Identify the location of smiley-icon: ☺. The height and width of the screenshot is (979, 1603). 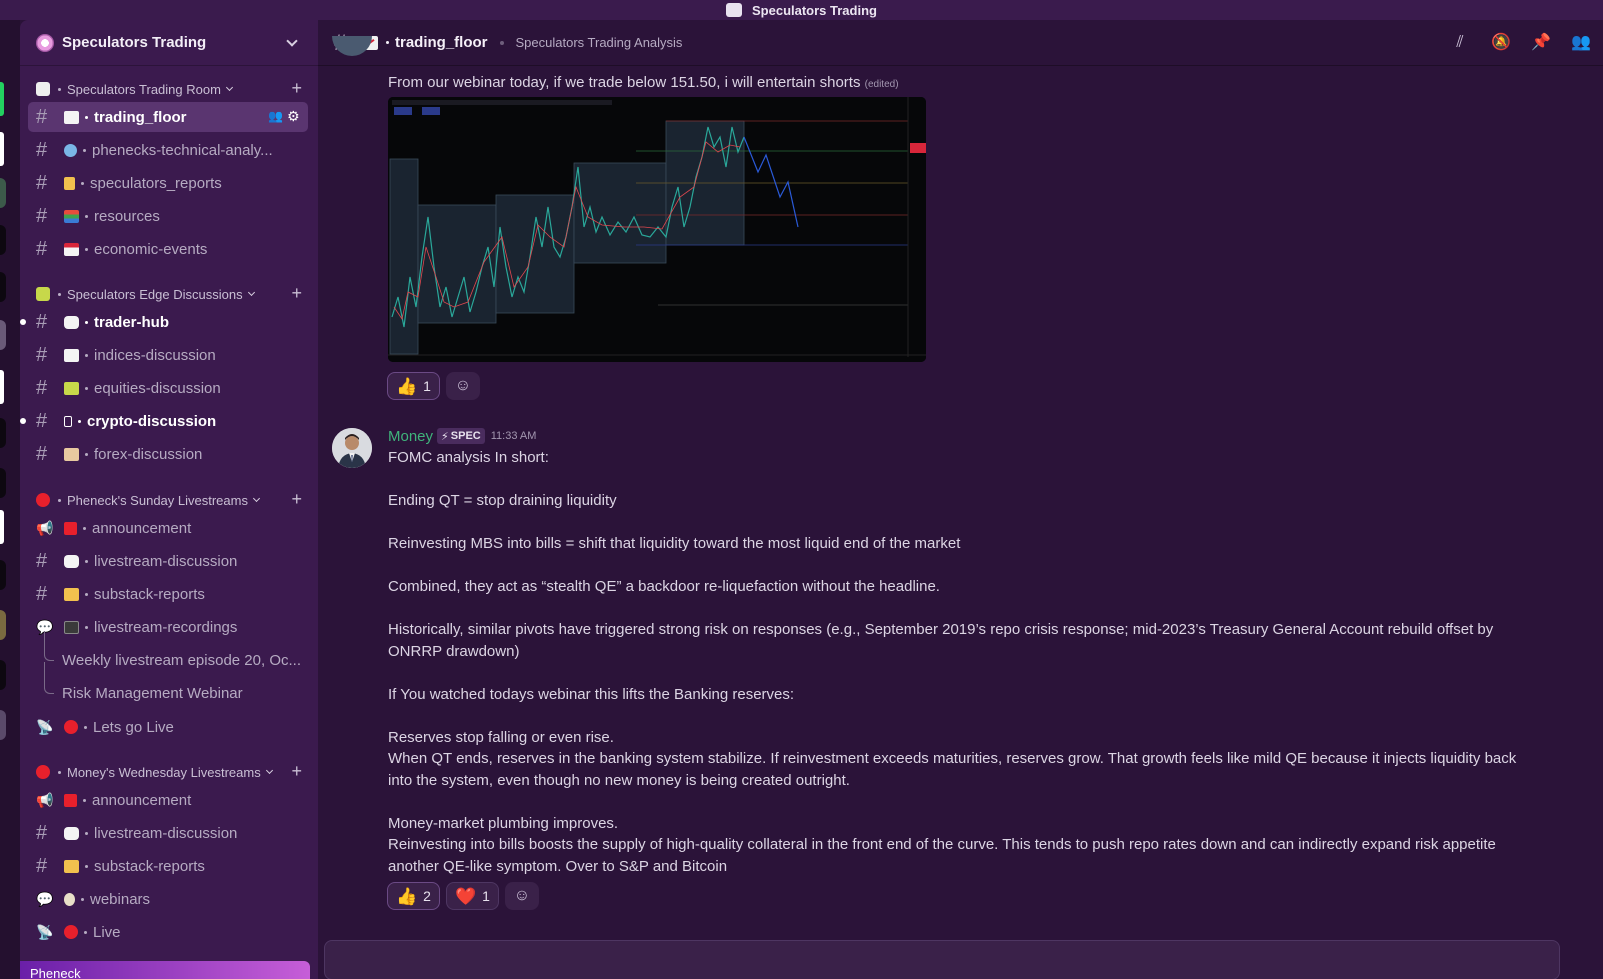
(463, 385).